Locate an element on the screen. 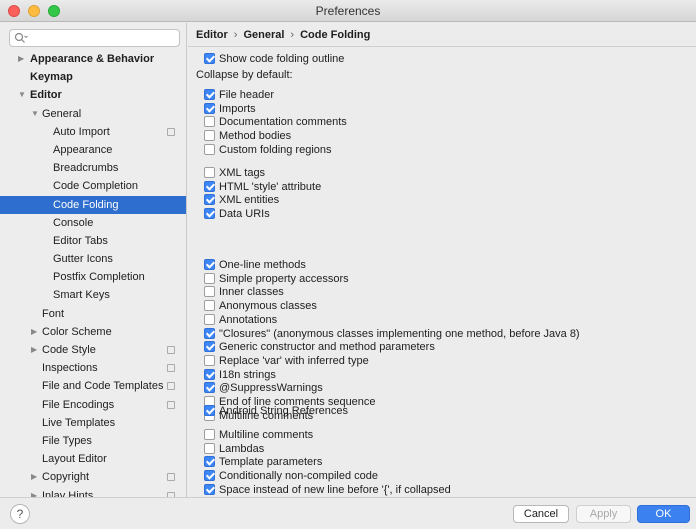 This screenshot has height=529, width=696. option-label: Anonymous classes is located at coordinates (268, 306).